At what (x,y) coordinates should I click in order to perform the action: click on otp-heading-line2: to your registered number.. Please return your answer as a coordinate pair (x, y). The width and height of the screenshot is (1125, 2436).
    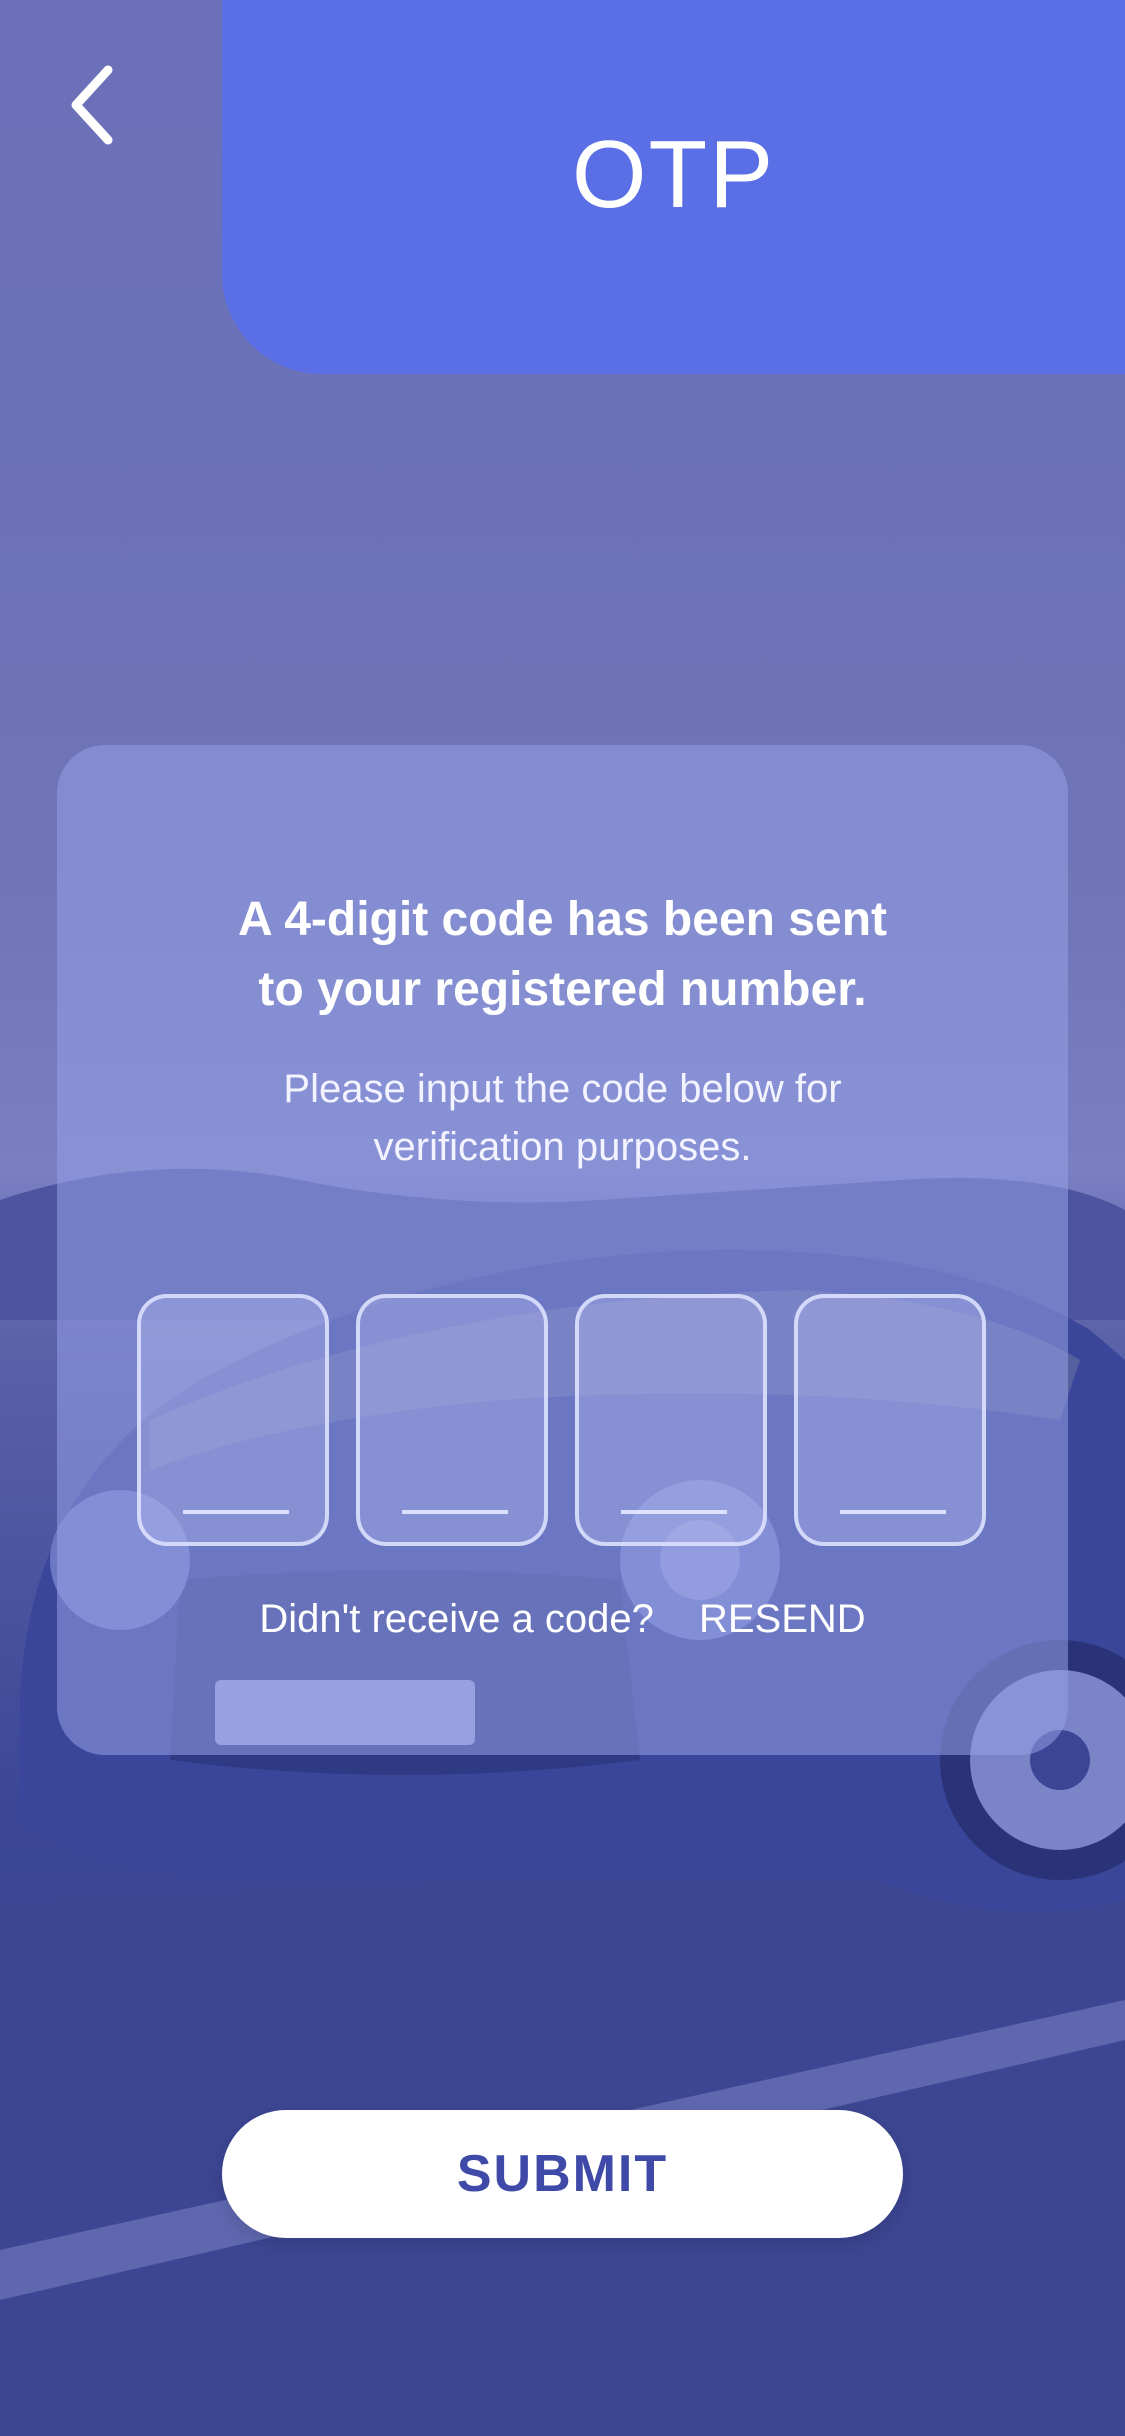
    Looking at the image, I should click on (562, 989).